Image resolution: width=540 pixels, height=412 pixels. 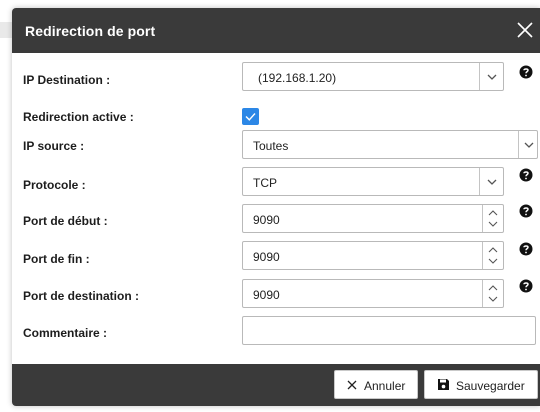 What do you see at coordinates (265, 183) in the screenshot?
I see `protocole-value: TCP` at bounding box center [265, 183].